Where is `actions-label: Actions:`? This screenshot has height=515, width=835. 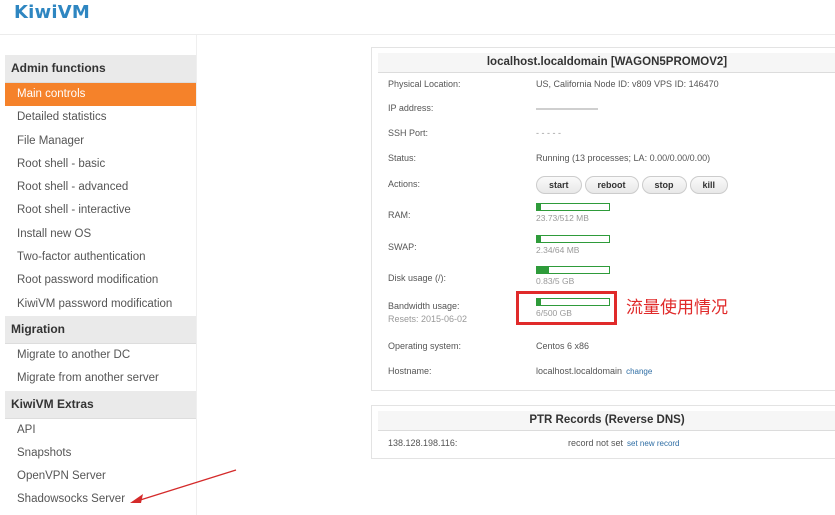 actions-label: Actions: is located at coordinates (404, 184).